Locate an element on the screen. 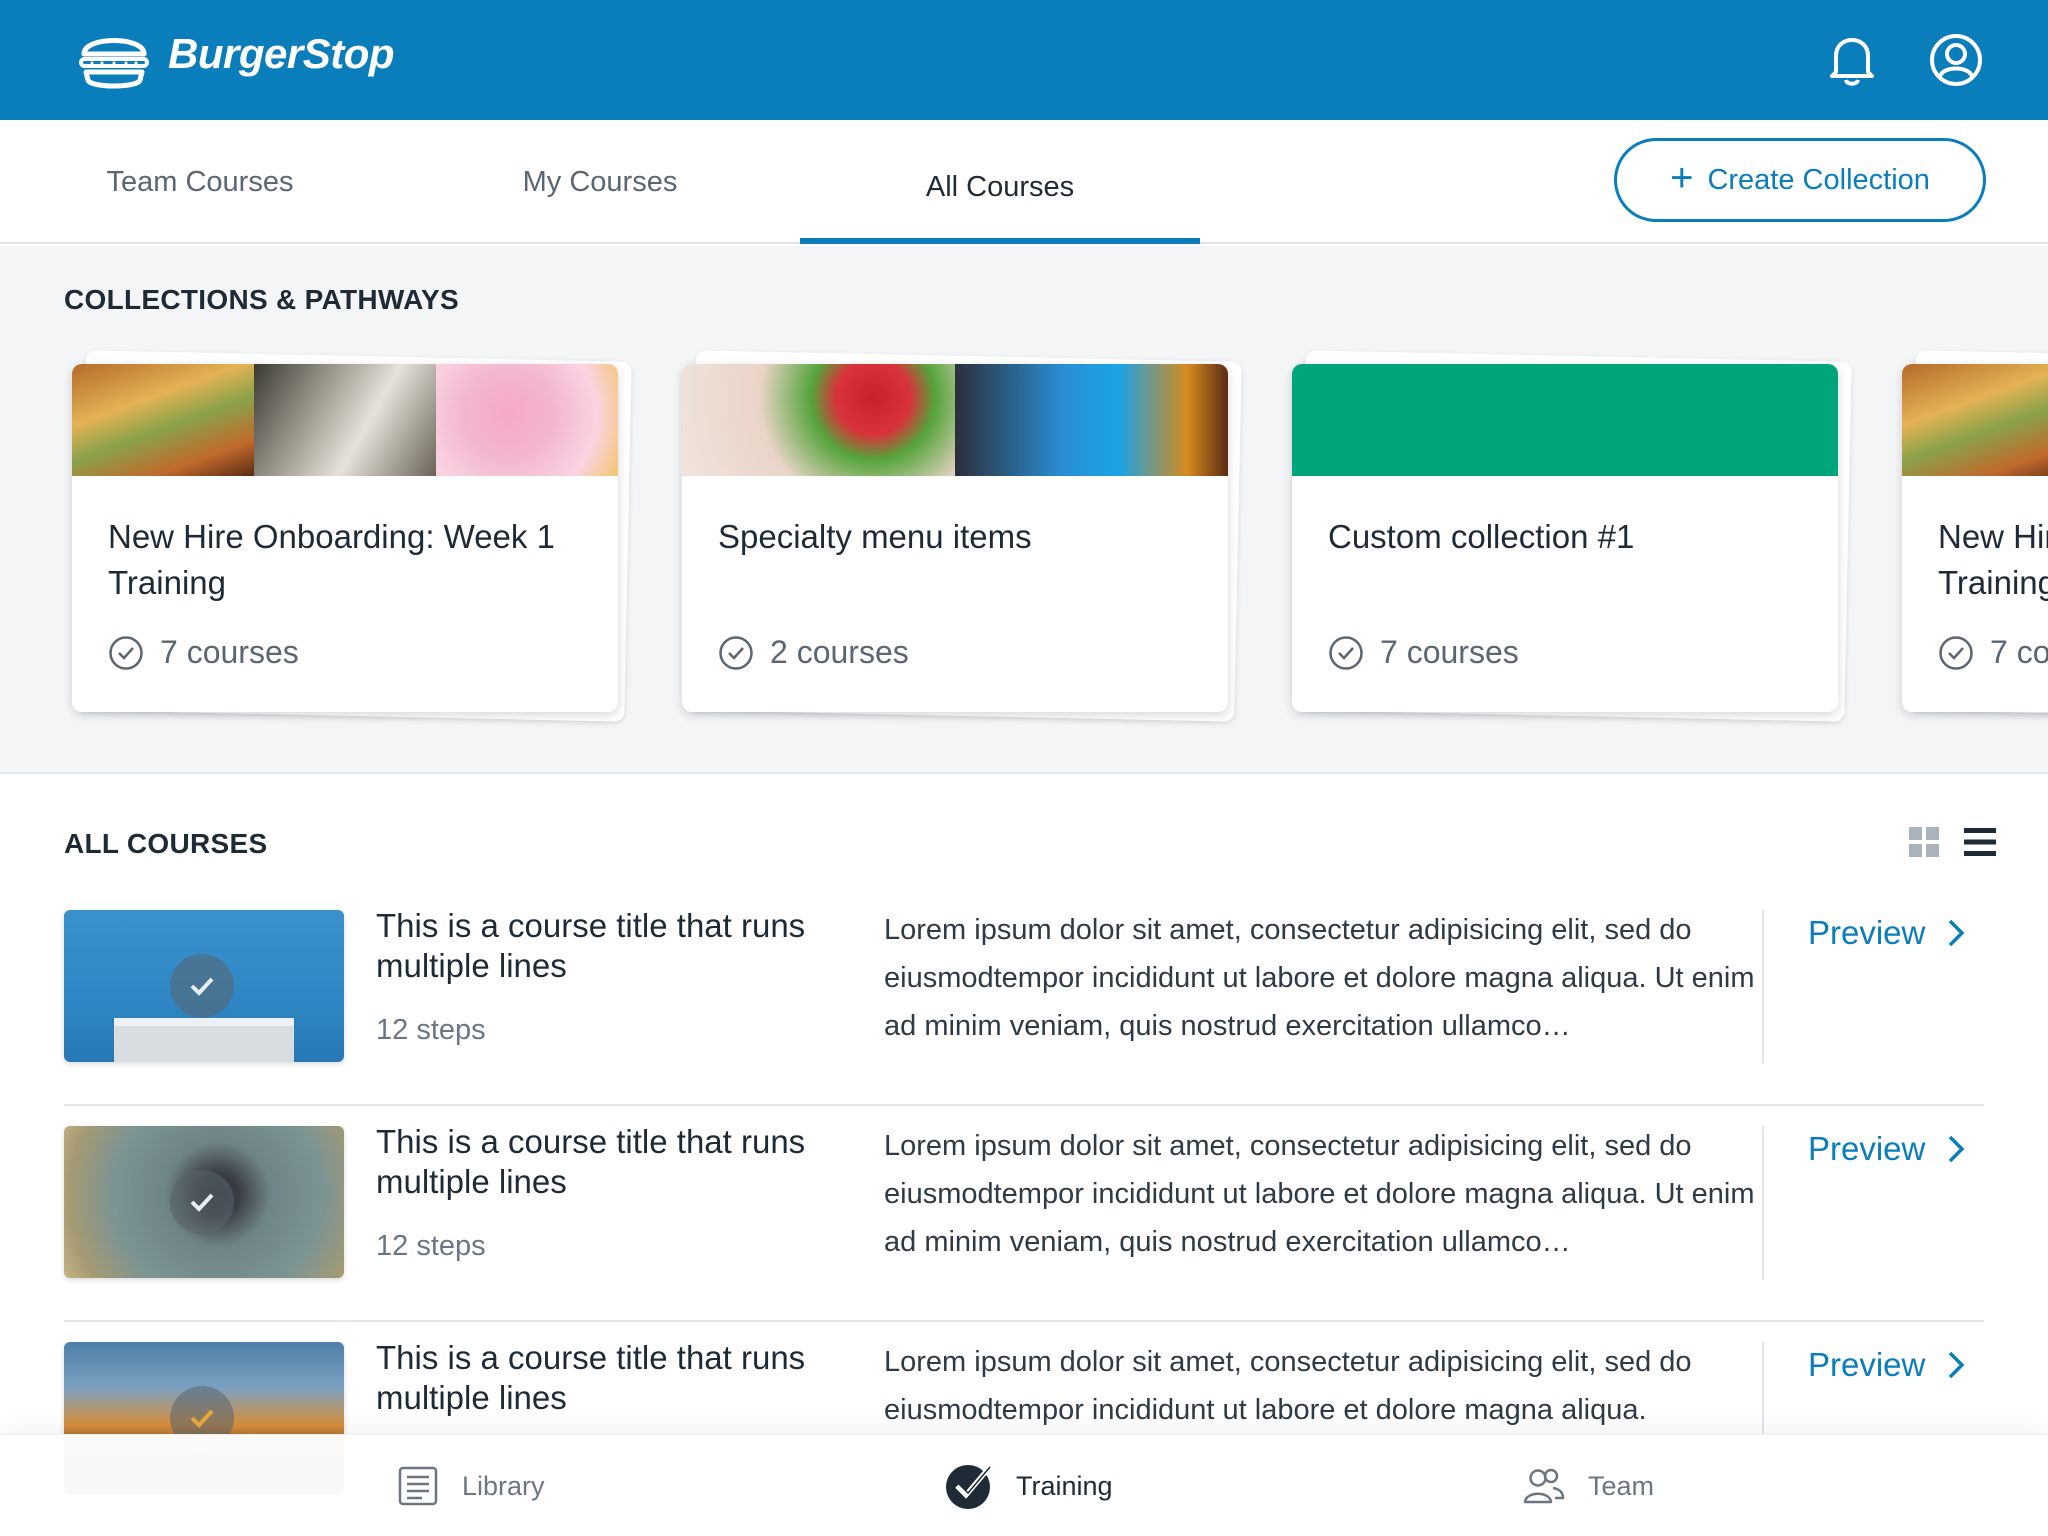 The image size is (2048, 1536). nav-training: Training is located at coordinates (1028, 1485).